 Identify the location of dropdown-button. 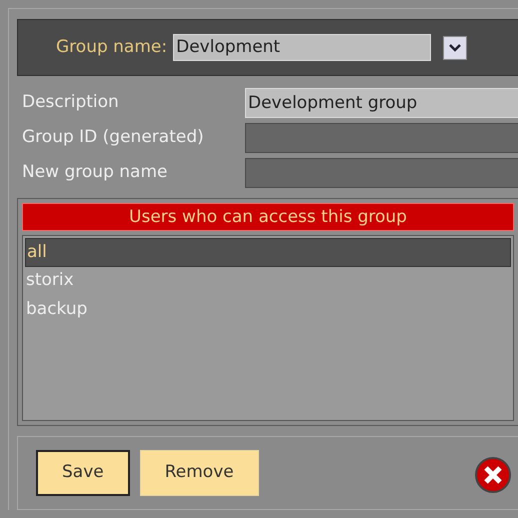
(455, 48).